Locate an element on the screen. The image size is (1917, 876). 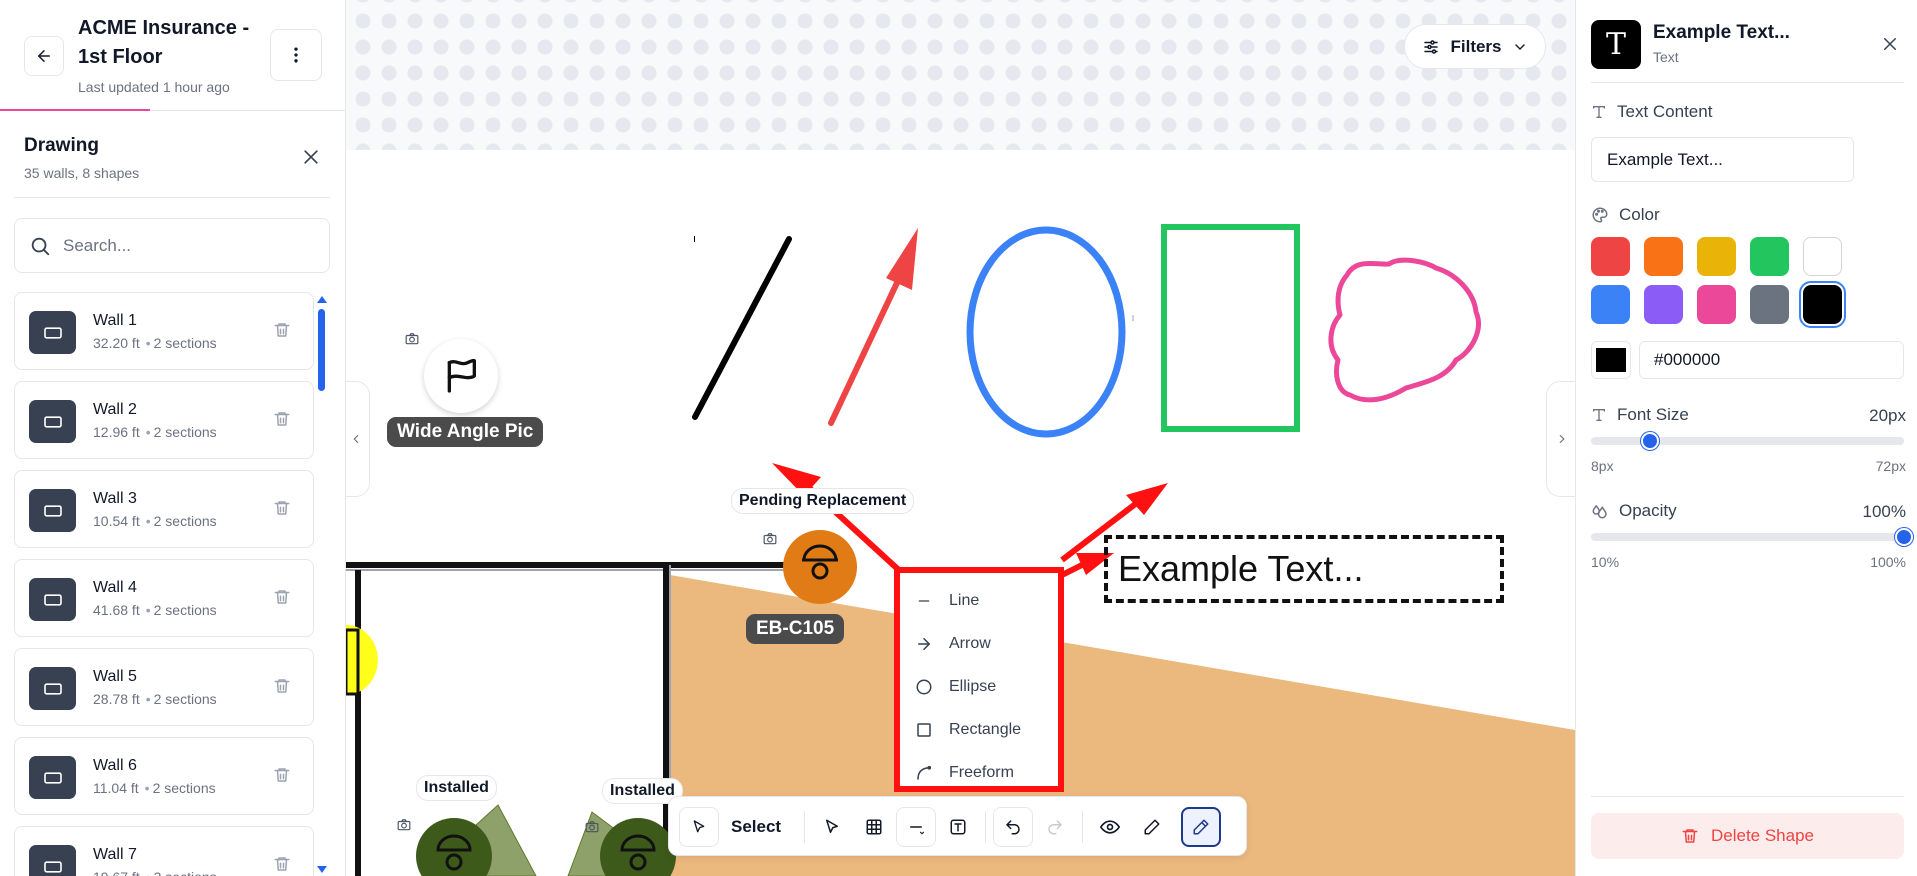
wide-angle-label: Wide Angle Pic is located at coordinates (465, 432).